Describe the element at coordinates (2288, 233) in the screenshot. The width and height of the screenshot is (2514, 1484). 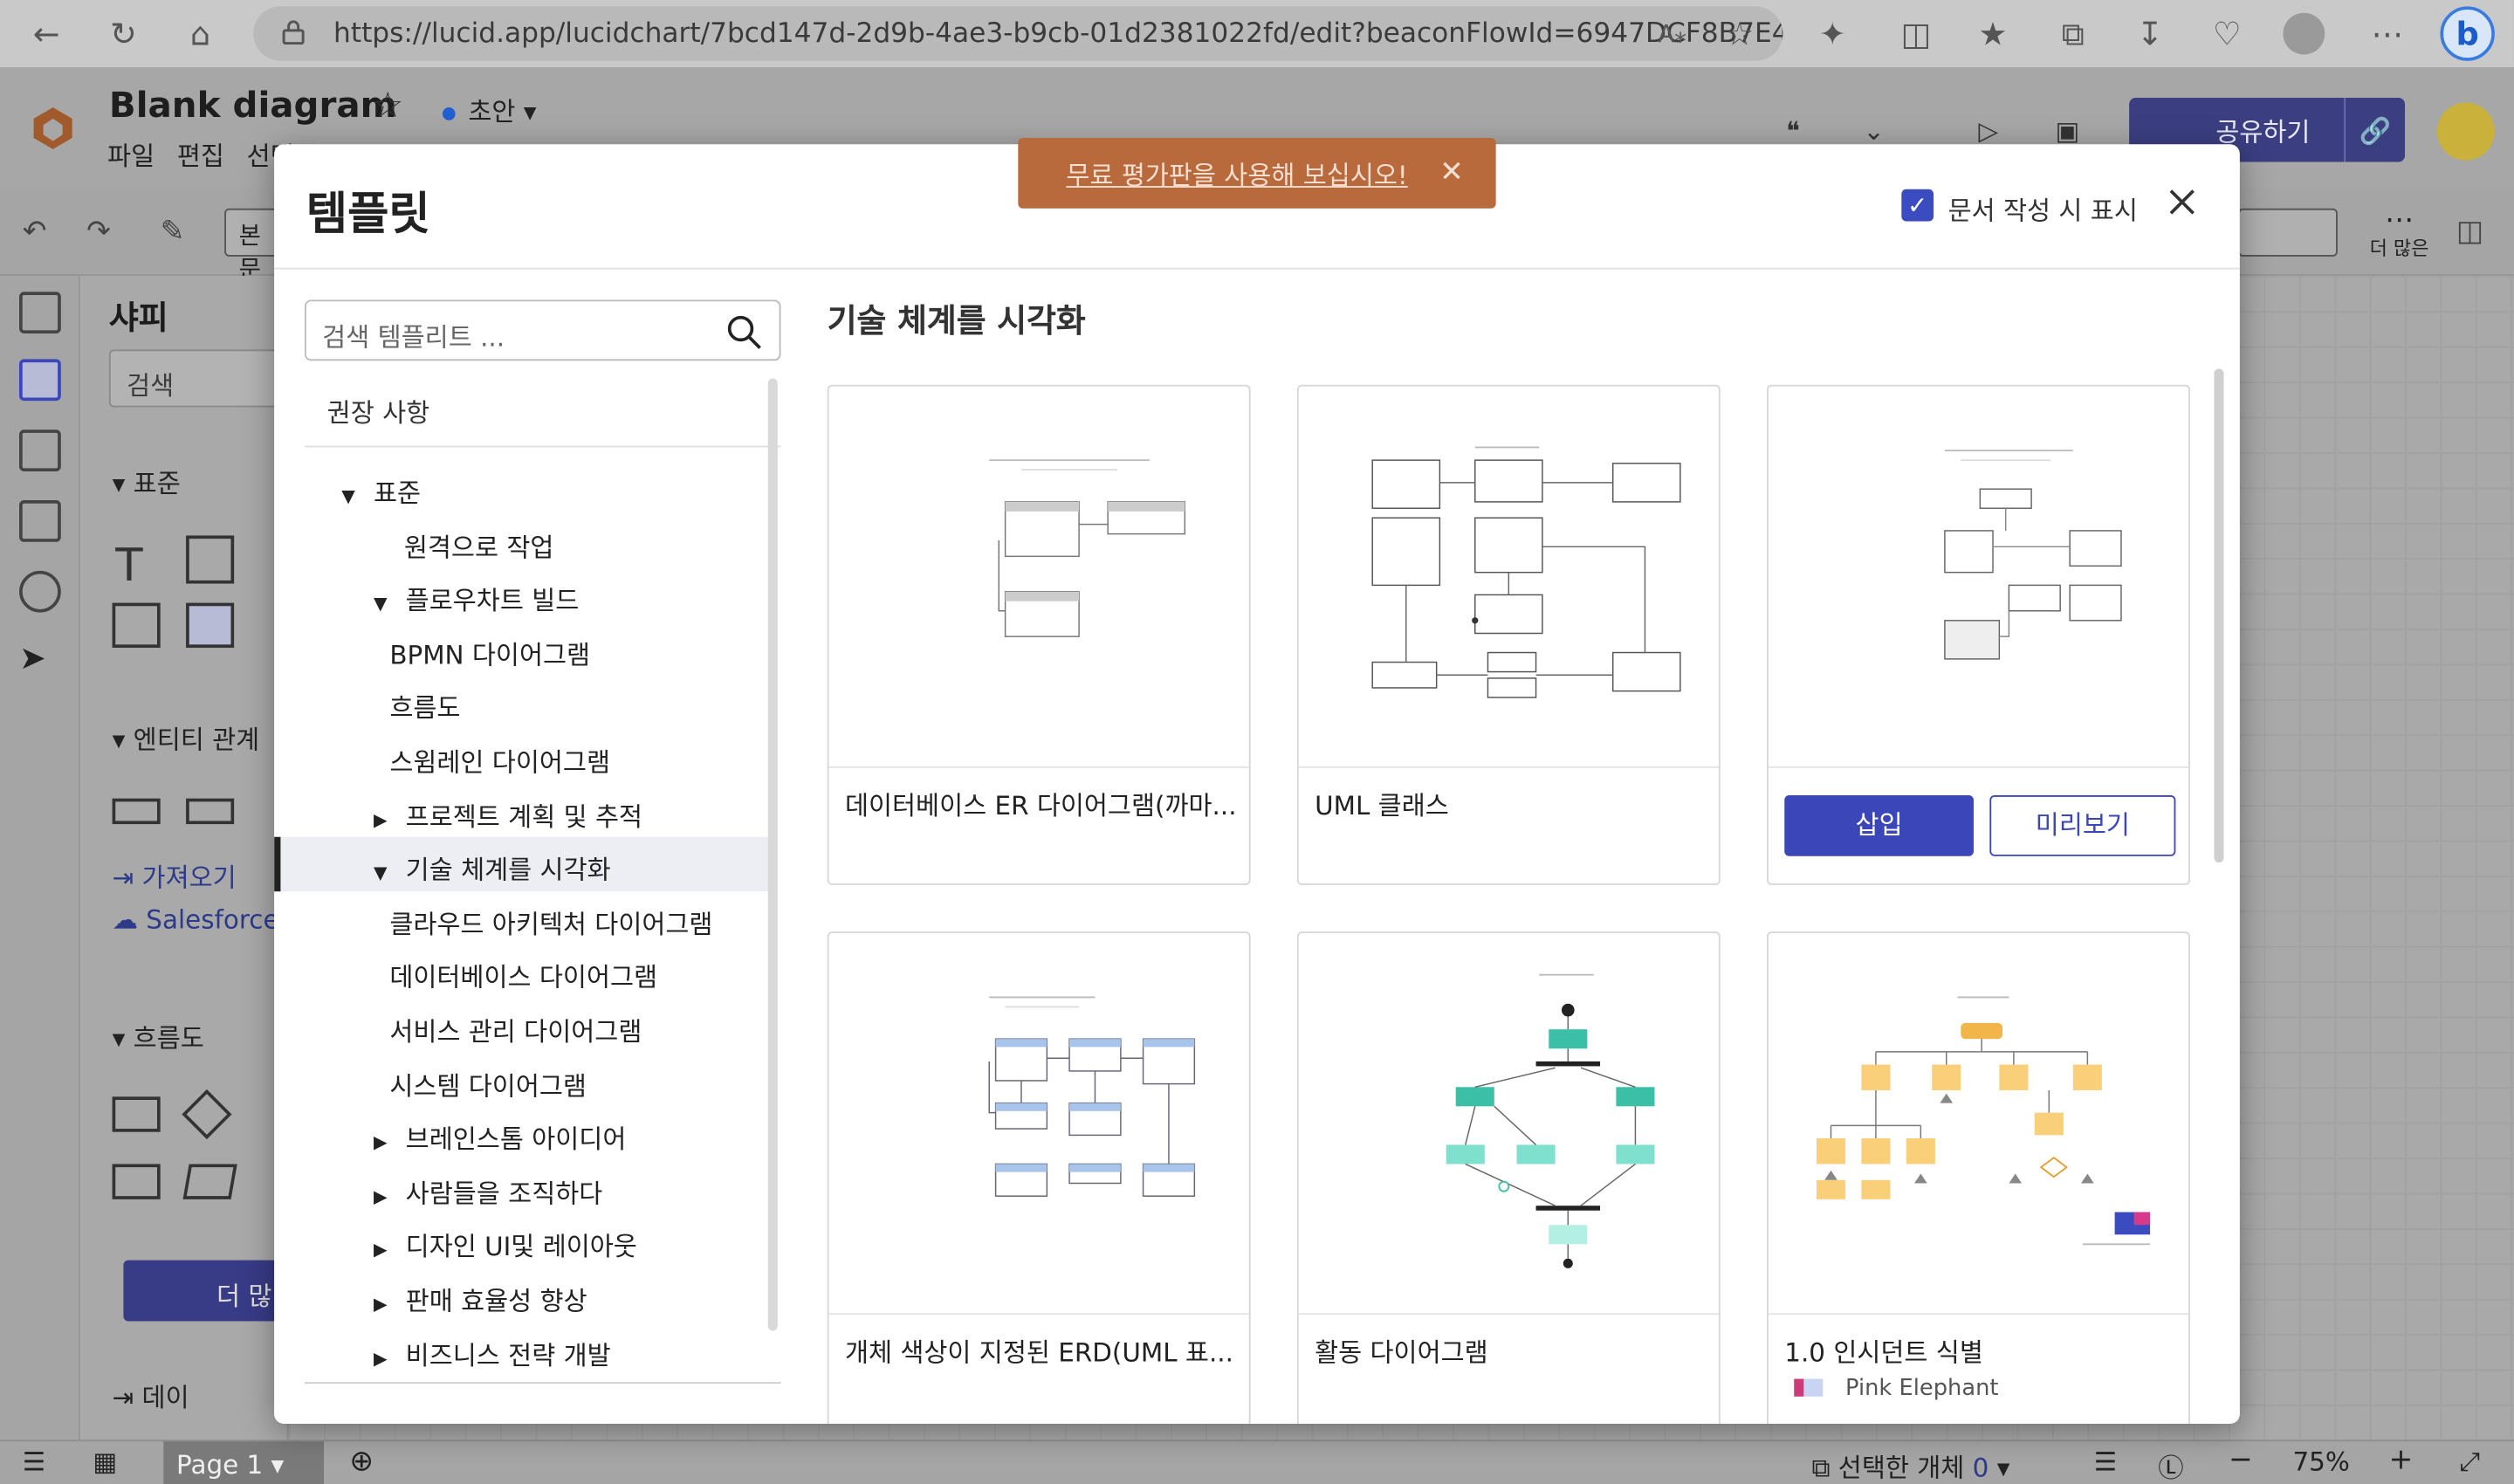
I see `line-end-select` at that location.